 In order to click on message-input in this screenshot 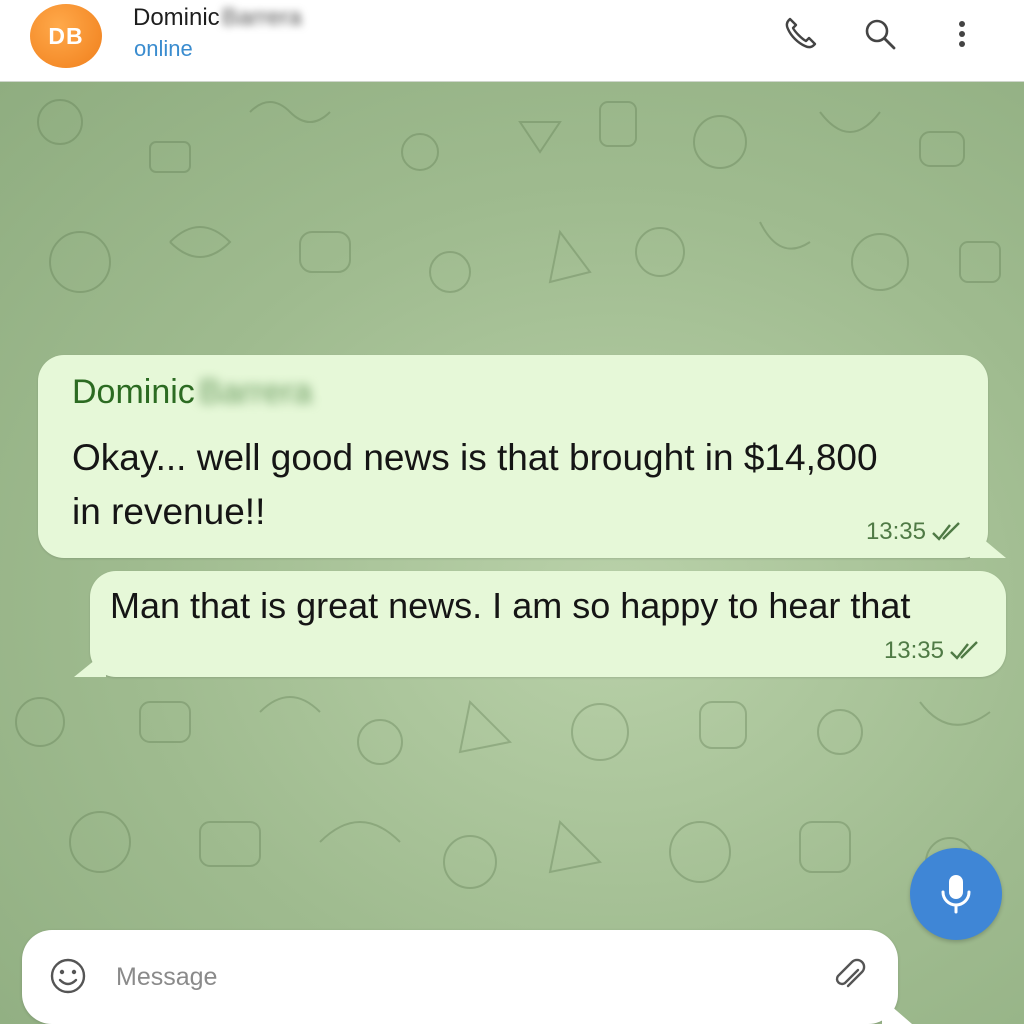, I will do `click(456, 977)`.